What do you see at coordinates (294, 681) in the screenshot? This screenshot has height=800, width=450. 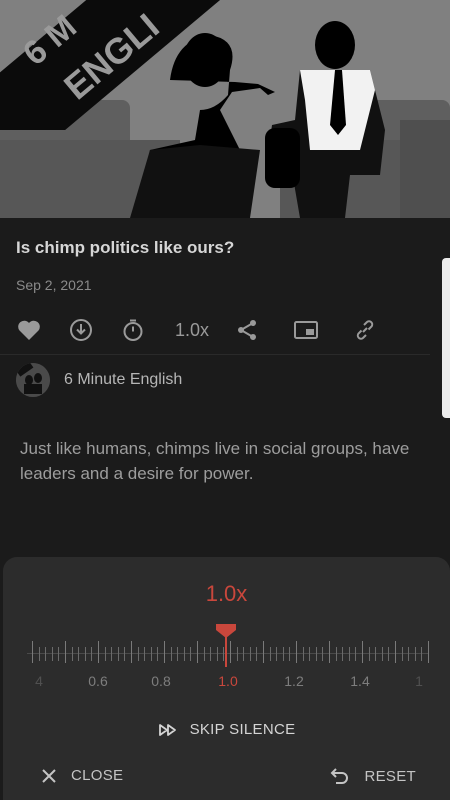 I see `tick-label: 1.2` at bounding box center [294, 681].